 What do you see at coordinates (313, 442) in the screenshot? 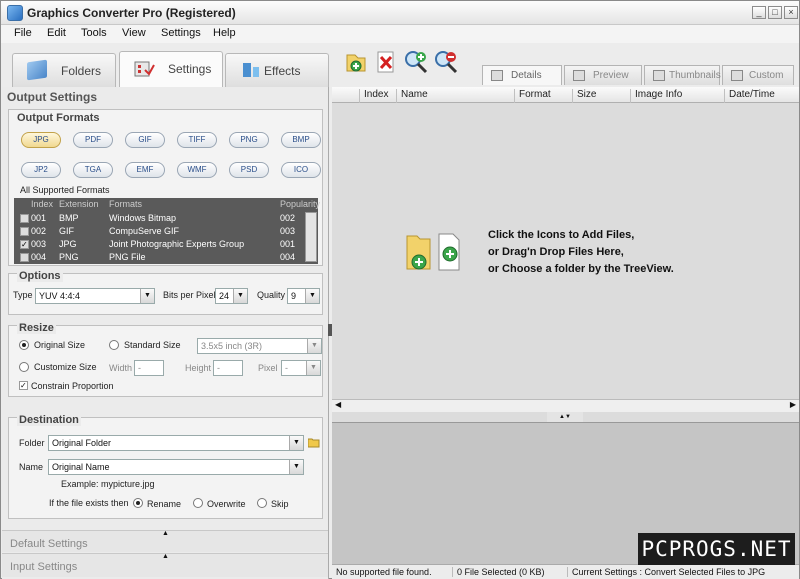
I see `browse-folder-icon` at bounding box center [313, 442].